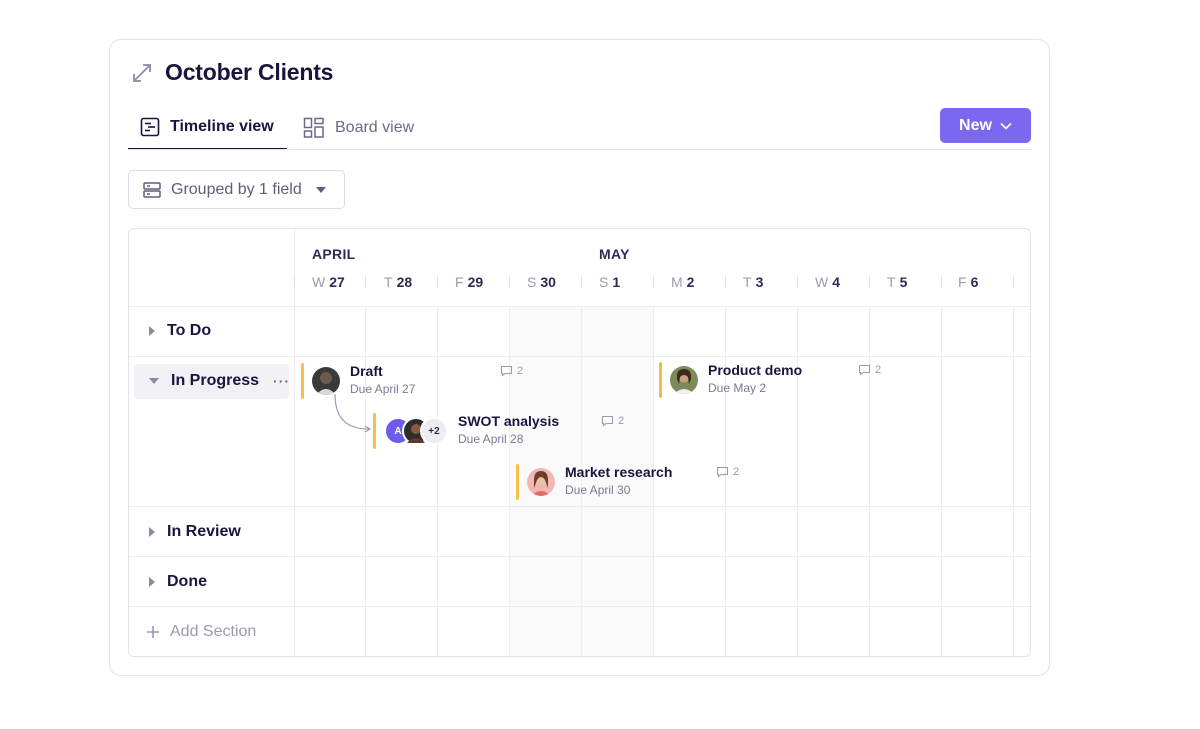 This screenshot has width=1200, height=729. What do you see at coordinates (398, 282) in the screenshot?
I see `day-header: T 28` at bounding box center [398, 282].